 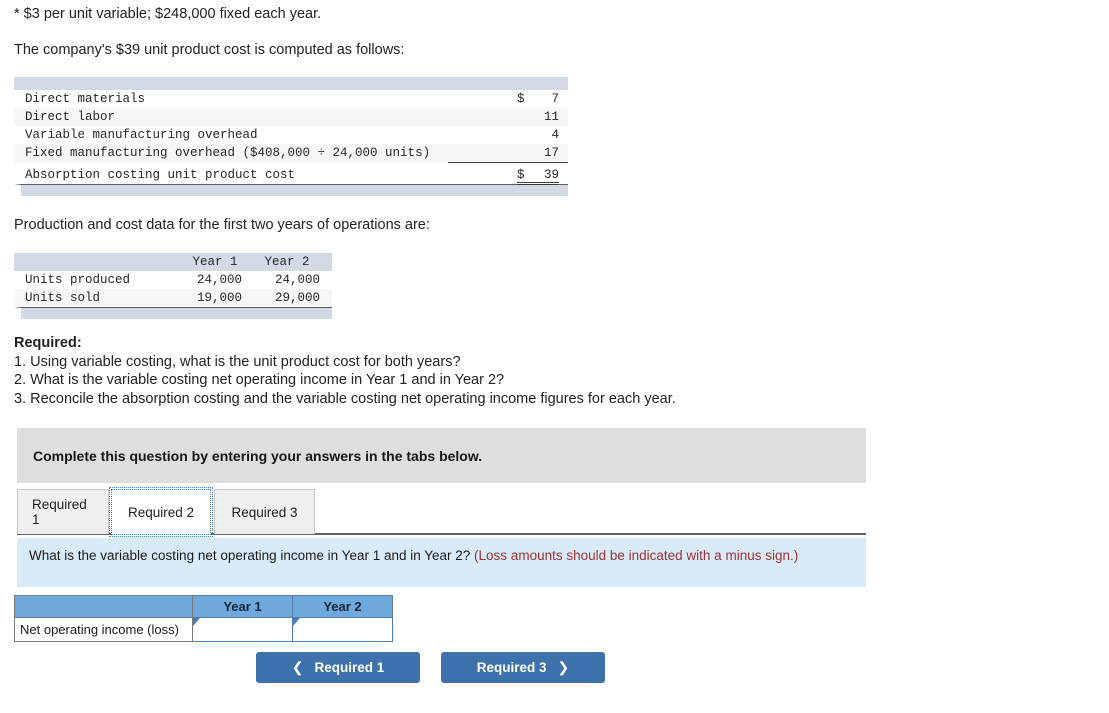 I want to click on answer-header-row: Year 1 Year 2, so click(x=203, y=606).